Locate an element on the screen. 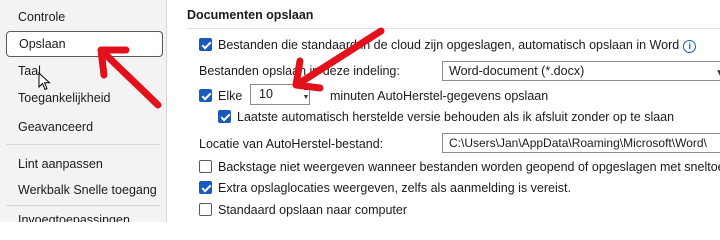  sidebar-item-lint-aanpassen: Lint aanpassen is located at coordinates (81, 164).